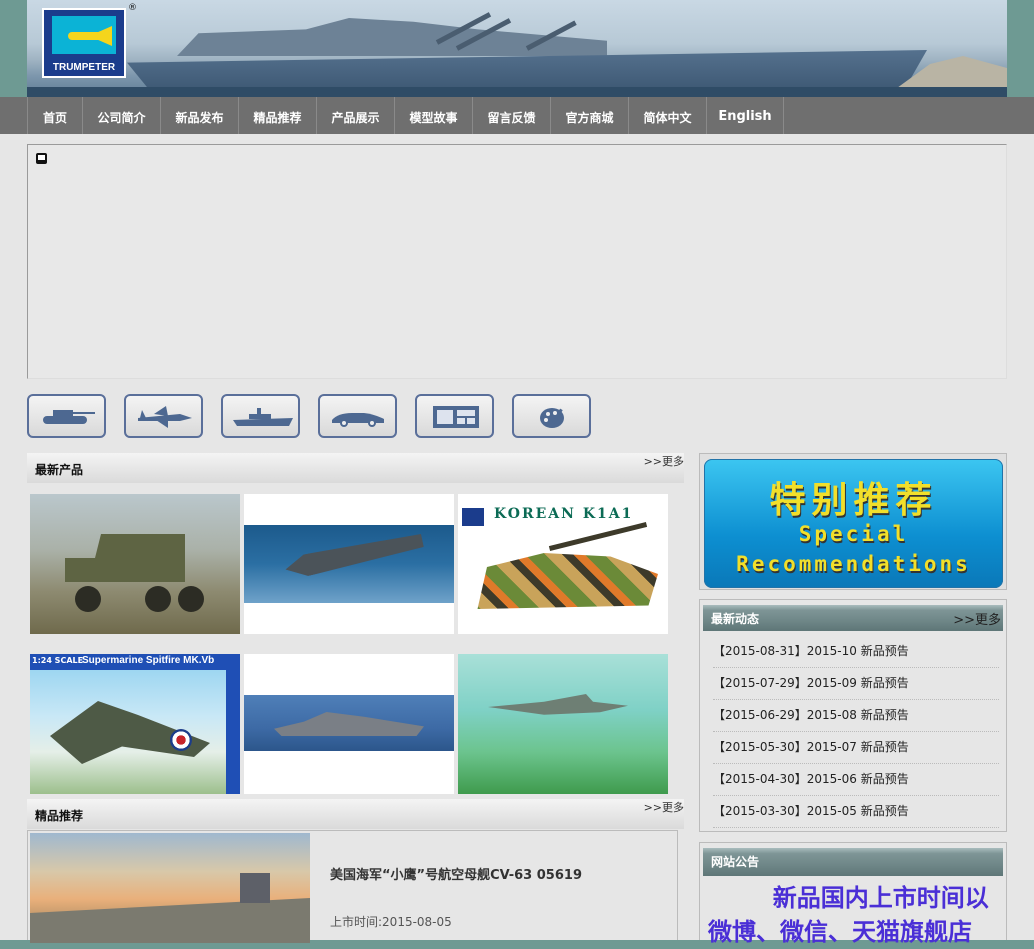 The height and width of the screenshot is (949, 1034). I want to click on car-icon, so click(358, 420).